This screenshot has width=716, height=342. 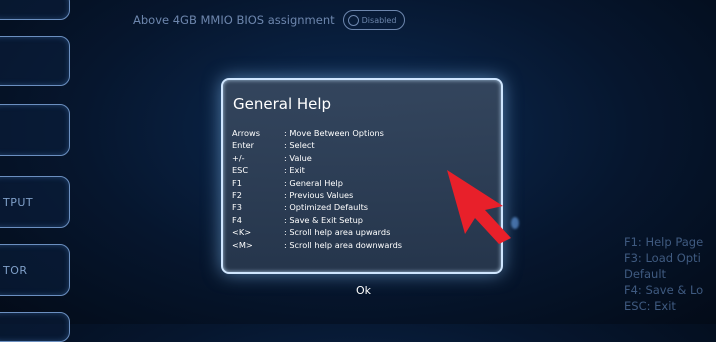 What do you see at coordinates (353, 20) in the screenshot?
I see `toggle-knob-icon` at bounding box center [353, 20].